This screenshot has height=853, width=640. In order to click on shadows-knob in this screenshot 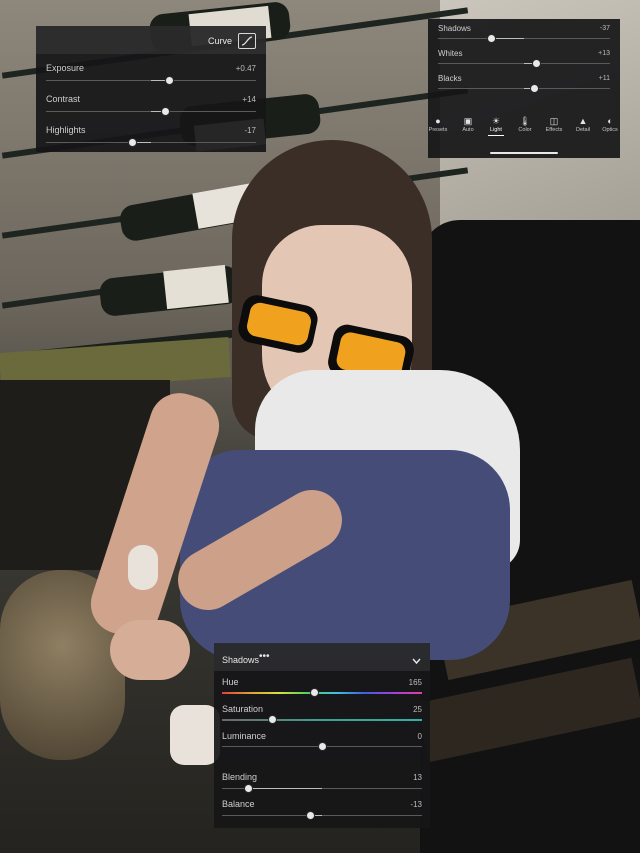, I will do `click(491, 38)`.